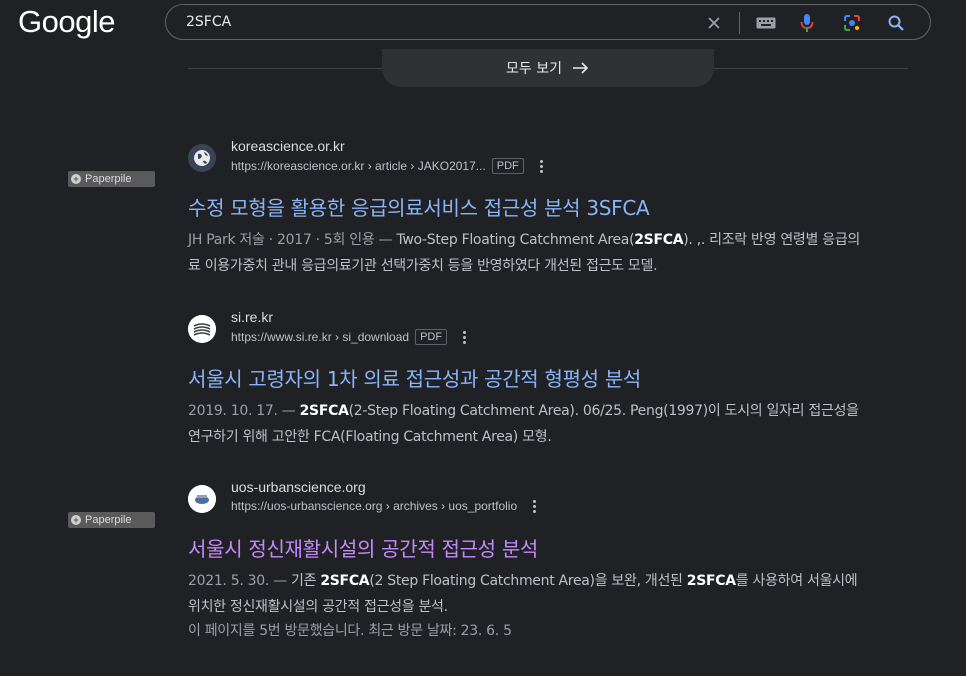 The height and width of the screenshot is (676, 966). What do you see at coordinates (852, 23) in the screenshot?
I see `lens-icon` at bounding box center [852, 23].